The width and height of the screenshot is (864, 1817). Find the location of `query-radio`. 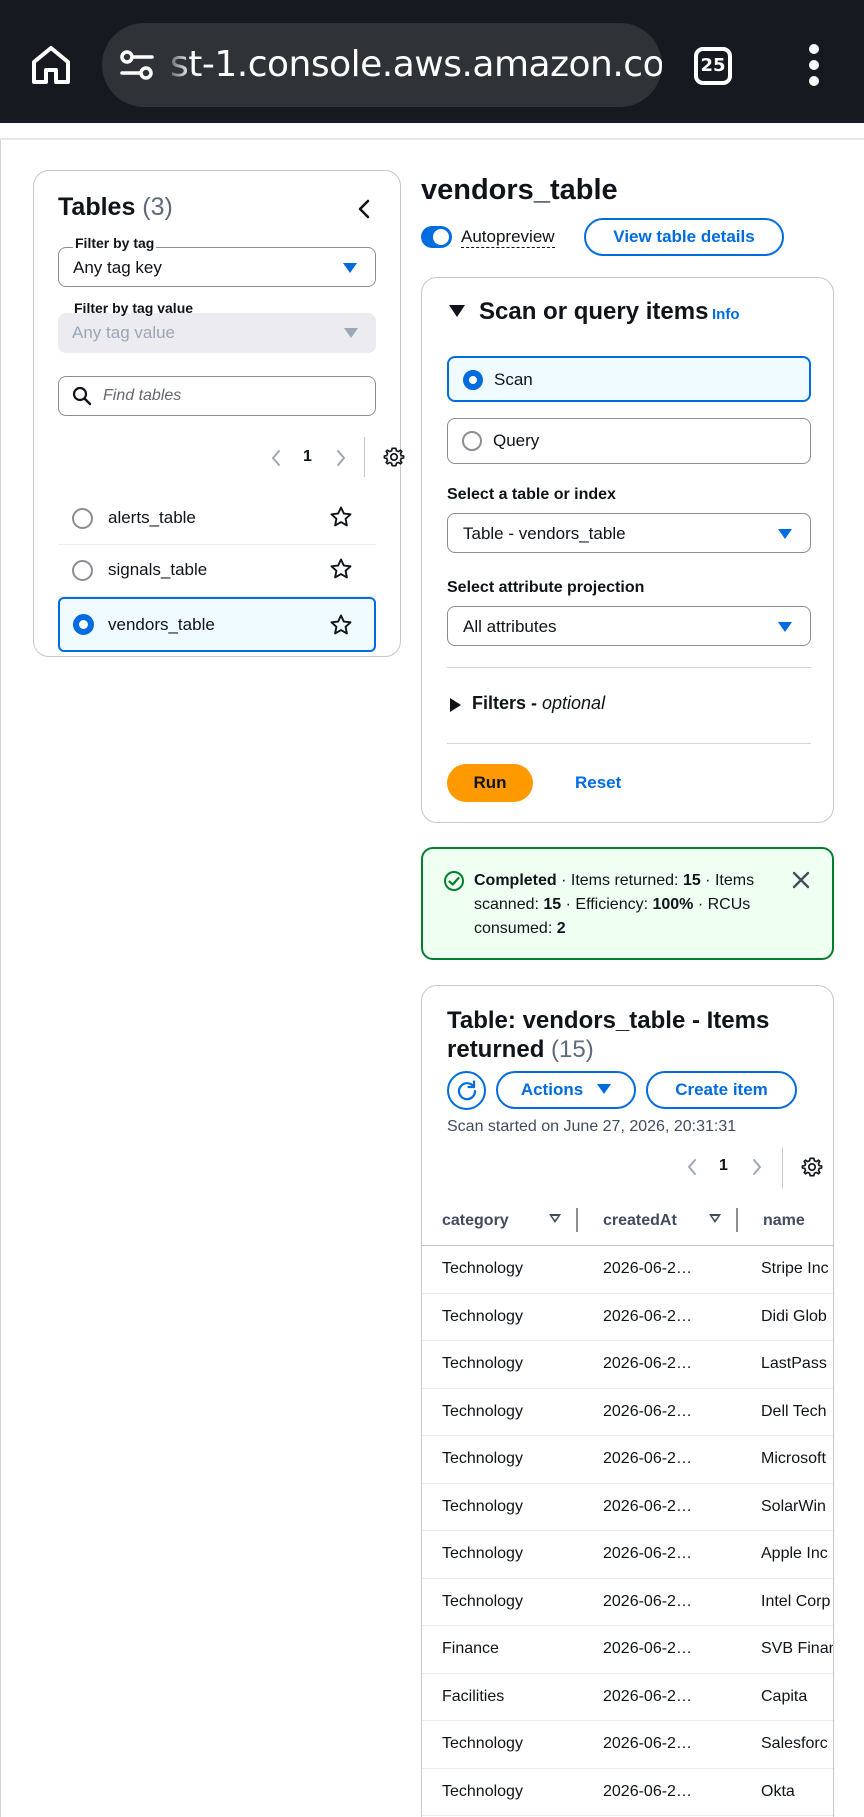

query-radio is located at coordinates (472, 441).